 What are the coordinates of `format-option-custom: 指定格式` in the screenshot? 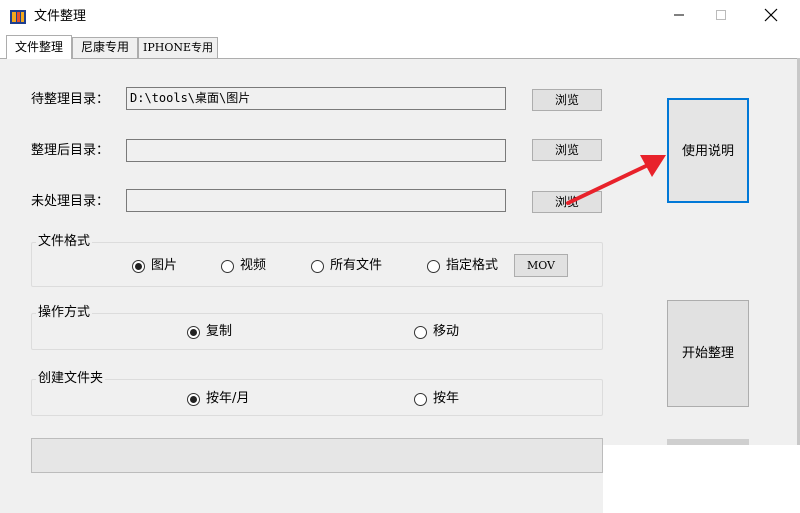 It's located at (462, 266).